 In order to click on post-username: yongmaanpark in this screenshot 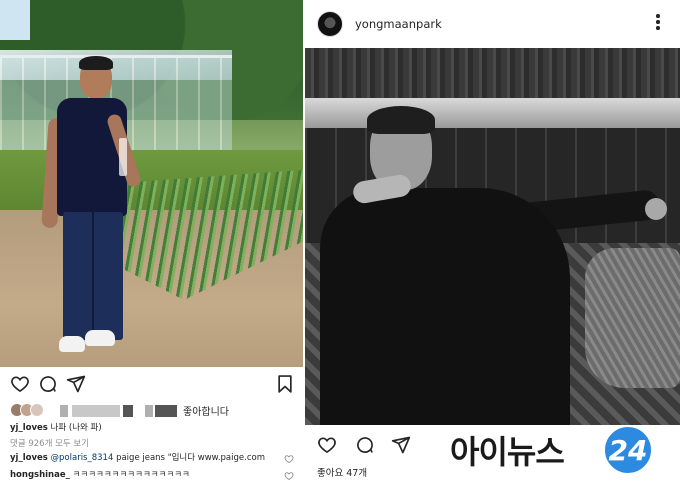, I will do `click(398, 24)`.